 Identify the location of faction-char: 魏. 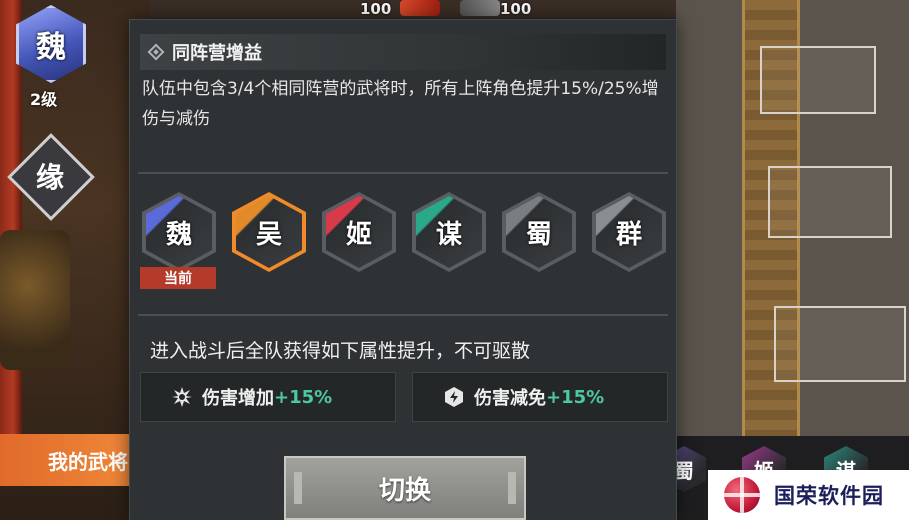
(51, 47).